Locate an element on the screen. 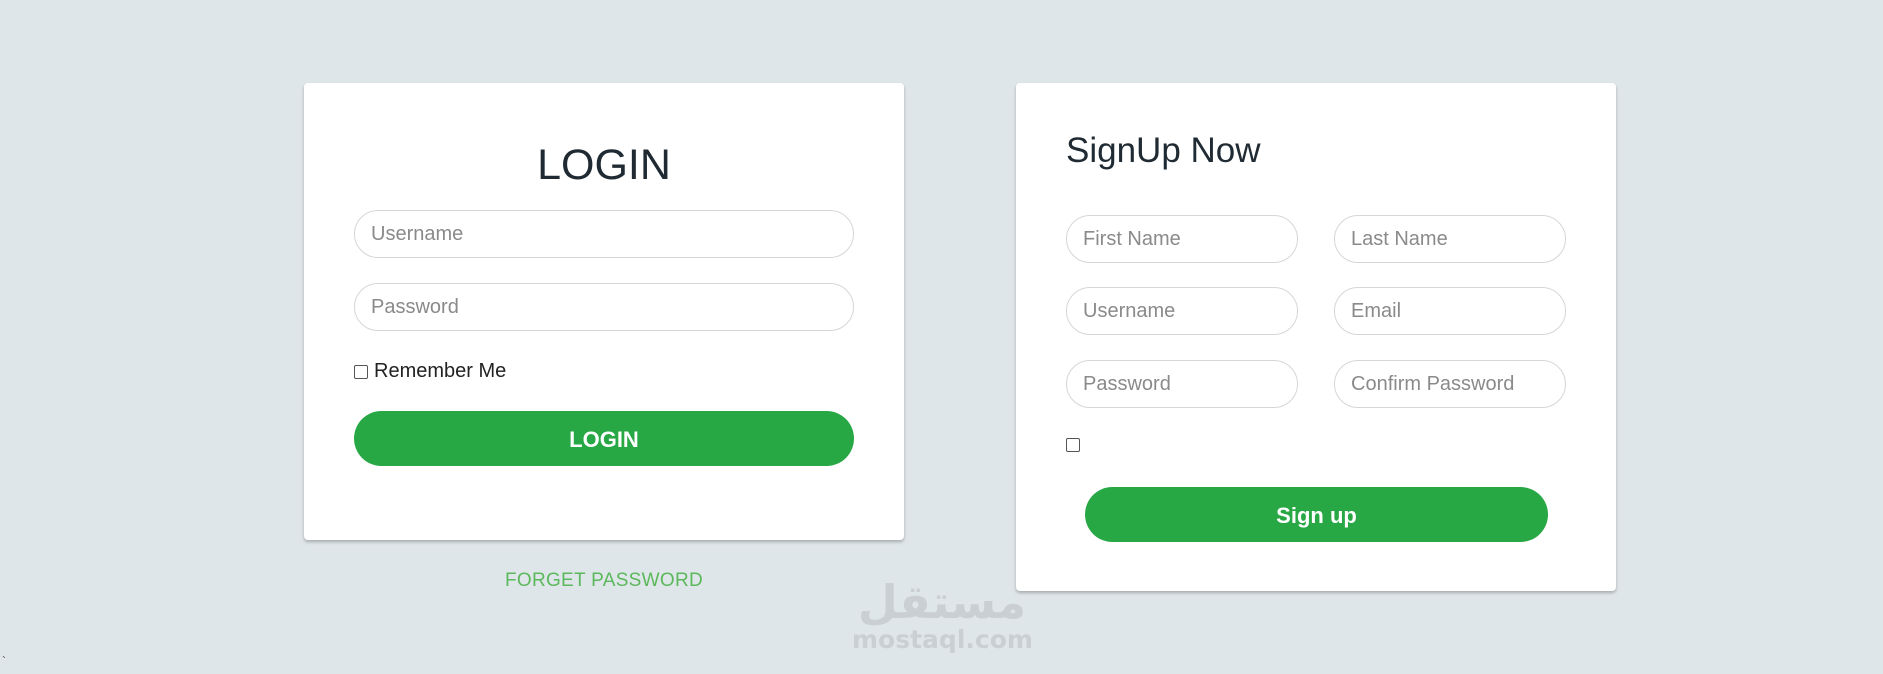 The height and width of the screenshot is (674, 1883). mostaql-watermark: مستقل mostaql.com is located at coordinates (942, 614).